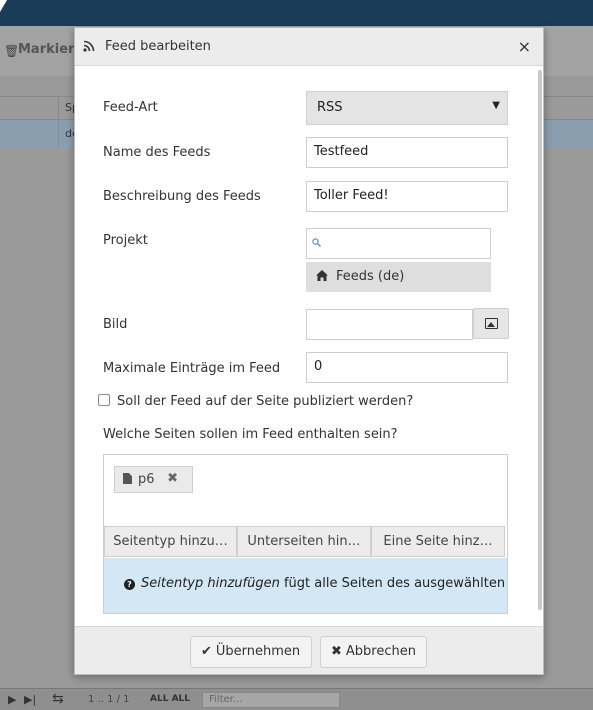 This screenshot has width=593, height=710. Describe the element at coordinates (30, 699) in the screenshot. I see `last-page-icon: ▶|` at that location.